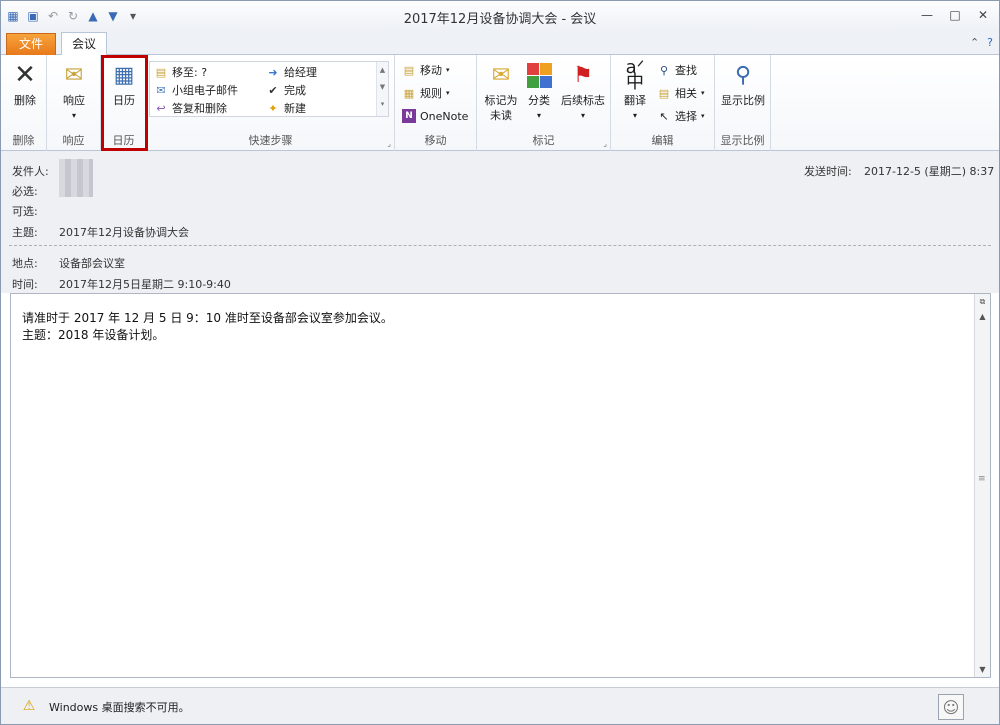  What do you see at coordinates (500, 245) in the screenshot?
I see `header-divider` at bounding box center [500, 245].